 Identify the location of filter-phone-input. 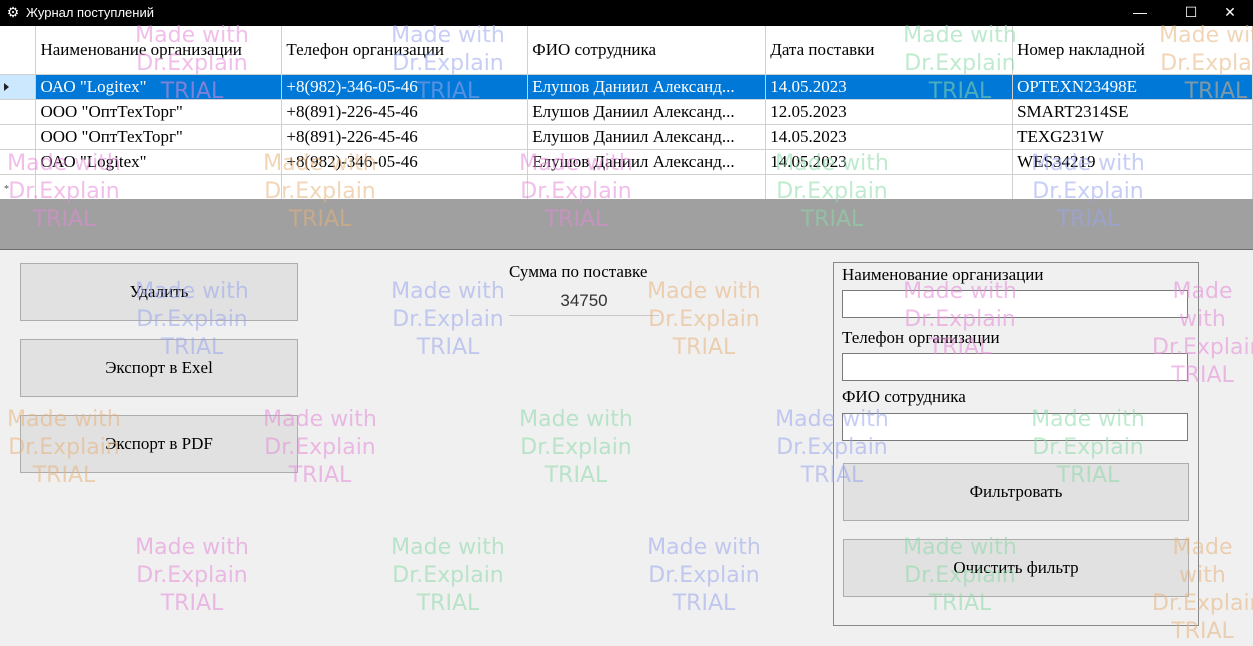
(1015, 367).